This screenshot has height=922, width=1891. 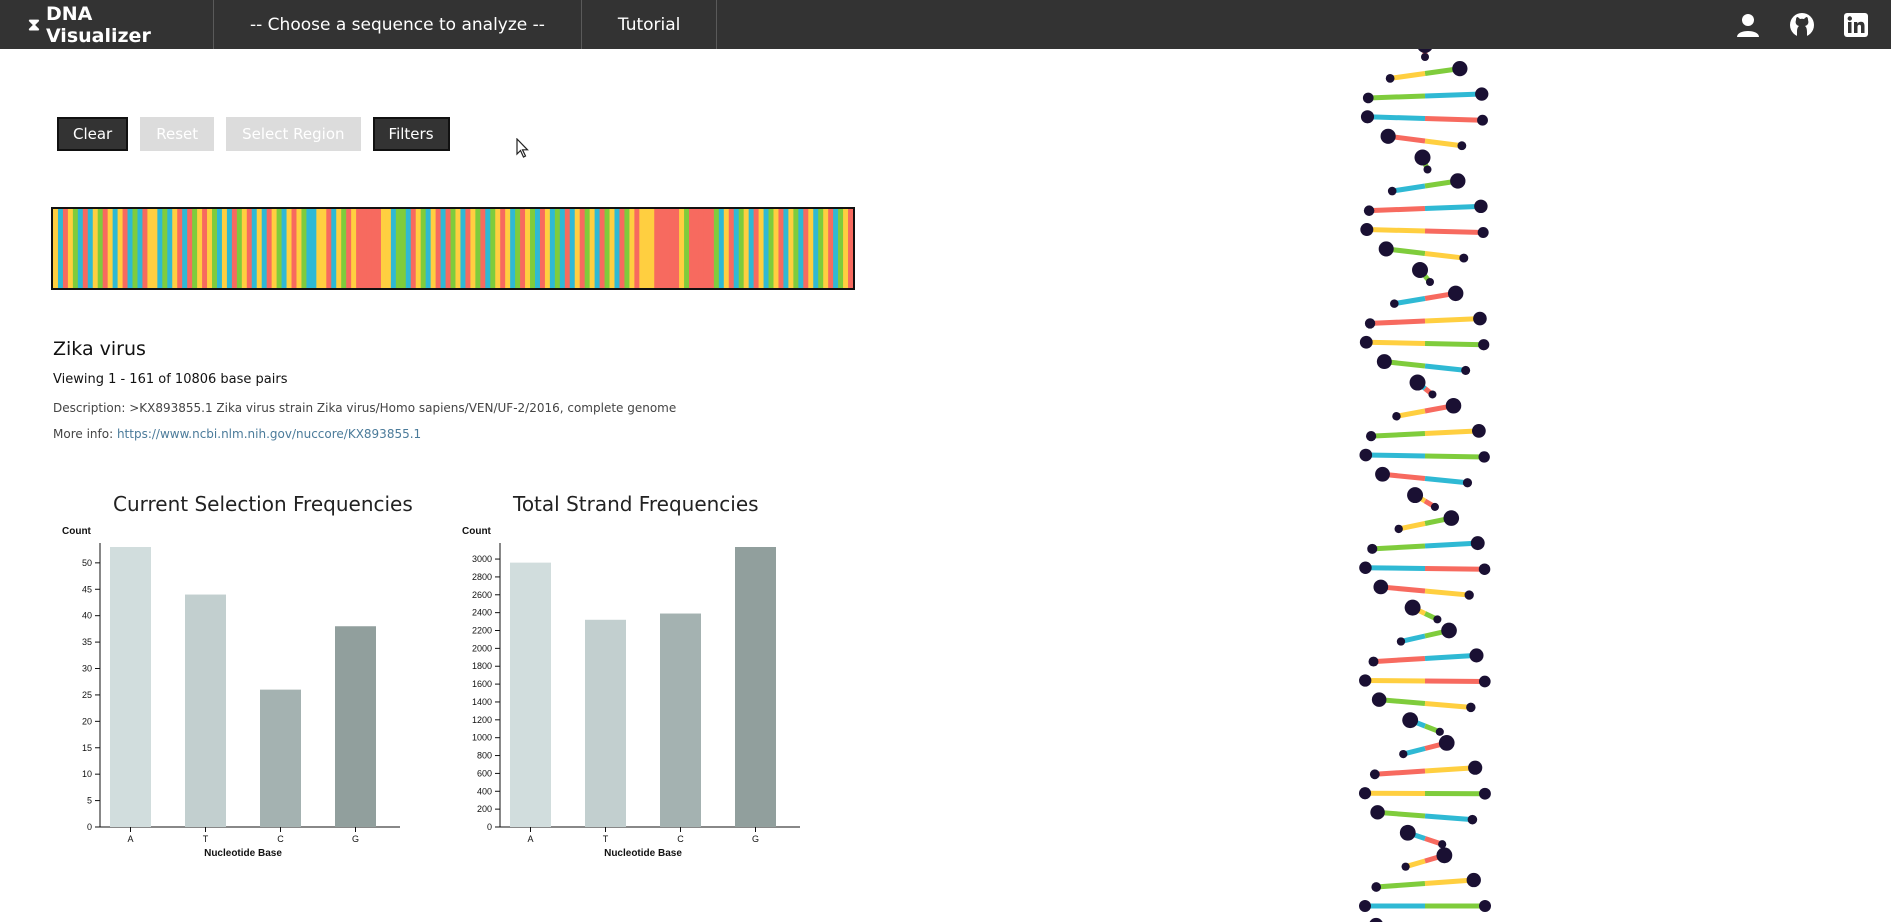 I want to click on sequence-bar, so click(x=453, y=248).